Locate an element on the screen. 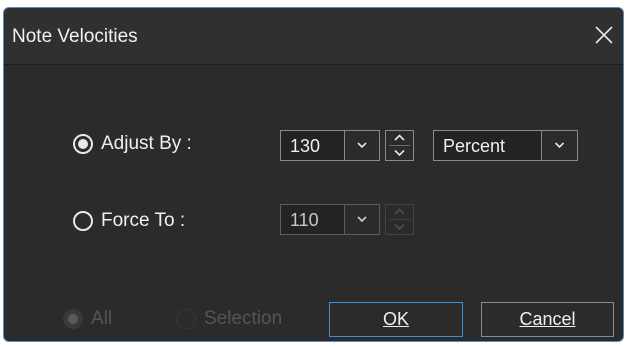 This screenshot has width=629, height=347. scope-all-option: All is located at coordinates (87, 319).